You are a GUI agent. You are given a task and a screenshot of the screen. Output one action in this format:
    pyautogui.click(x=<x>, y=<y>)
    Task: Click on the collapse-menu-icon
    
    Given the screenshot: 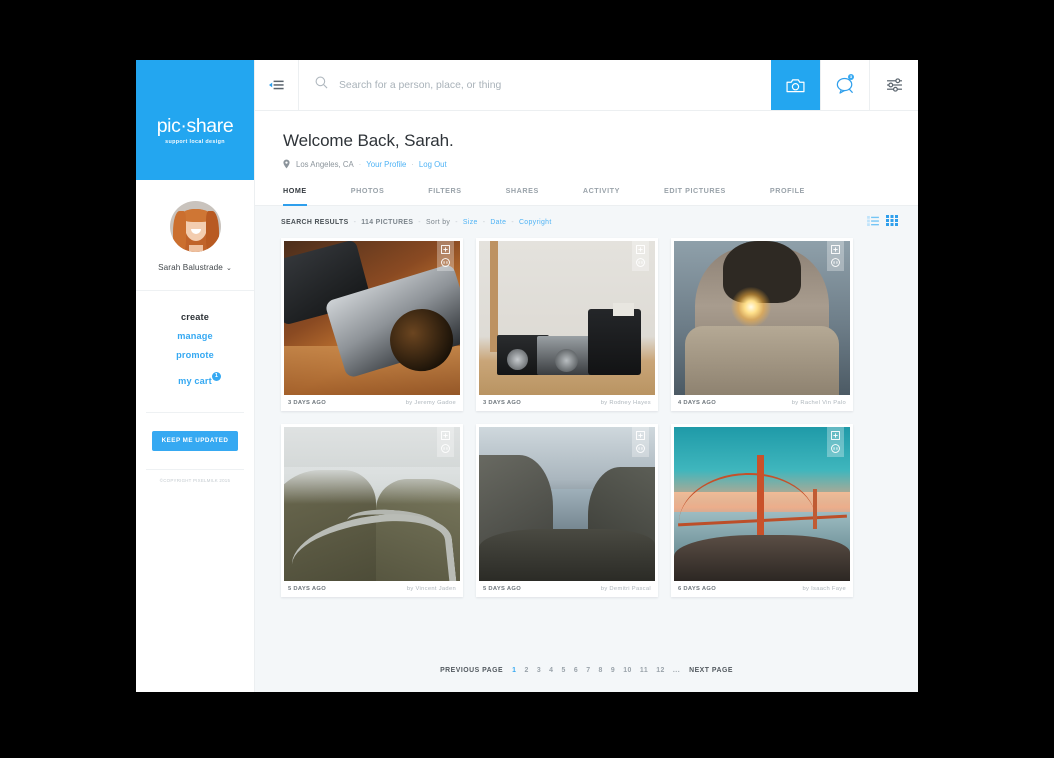 What is the action you would take?
    pyautogui.click(x=277, y=85)
    